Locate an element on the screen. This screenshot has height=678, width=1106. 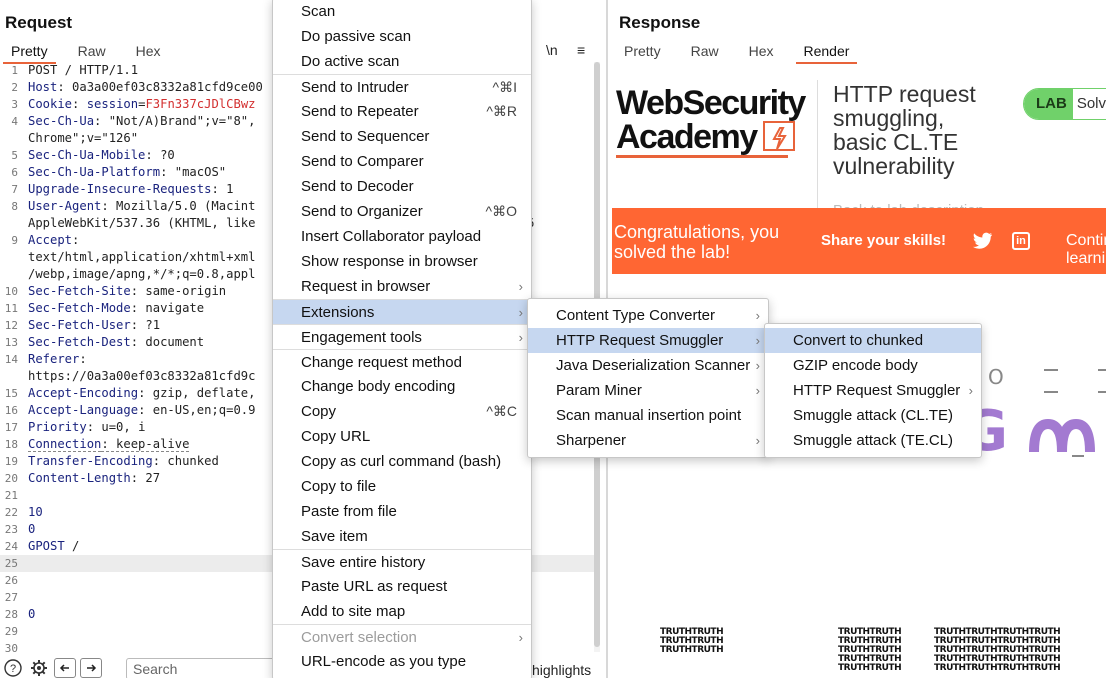
line-number: 28 is located at coordinates (11, 614).